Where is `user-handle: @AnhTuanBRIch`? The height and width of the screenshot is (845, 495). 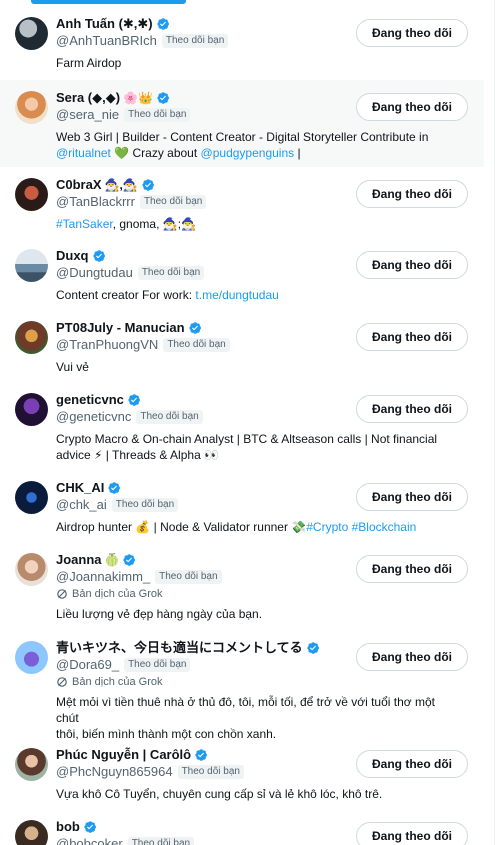
user-handle: @AnhTuanBRIch is located at coordinates (106, 40).